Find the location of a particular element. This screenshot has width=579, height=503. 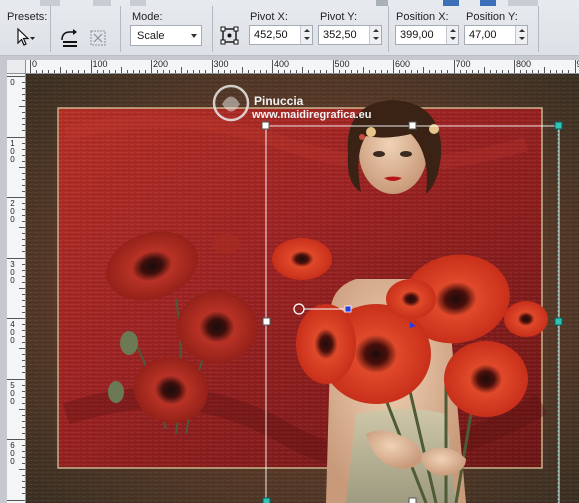

position-y-spinner is located at coordinates (521, 35).